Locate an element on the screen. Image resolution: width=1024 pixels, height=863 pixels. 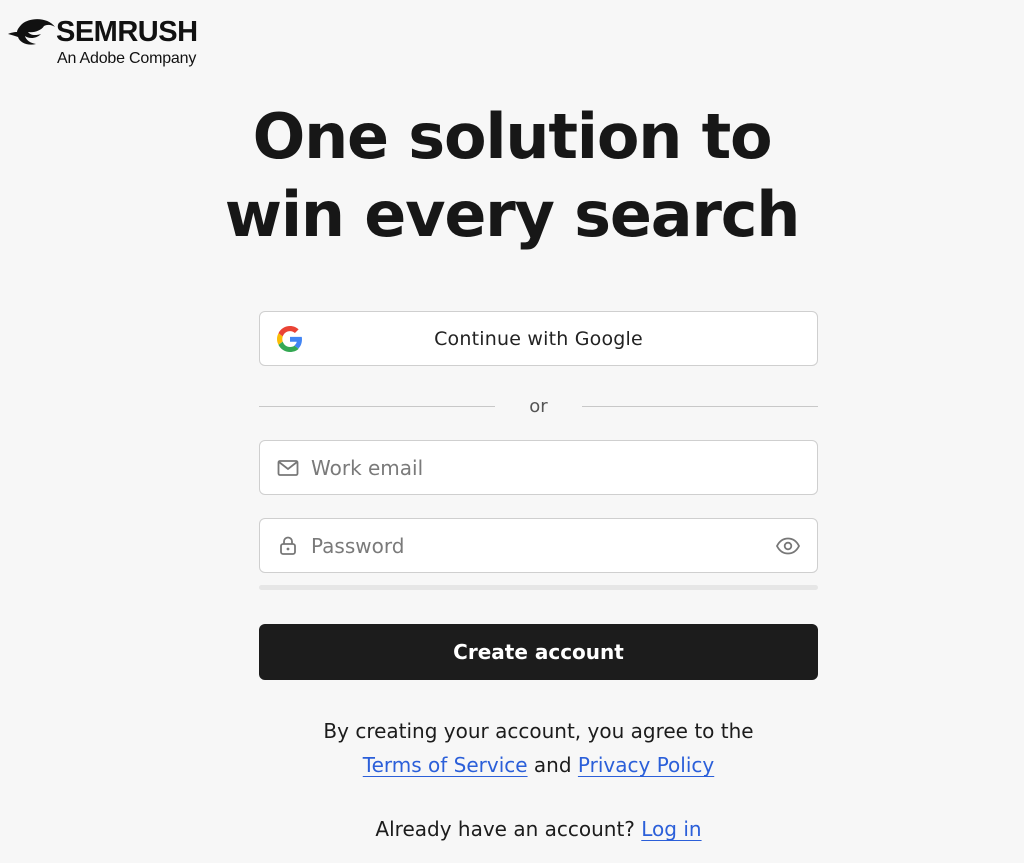
divider-line-right is located at coordinates (700, 406).